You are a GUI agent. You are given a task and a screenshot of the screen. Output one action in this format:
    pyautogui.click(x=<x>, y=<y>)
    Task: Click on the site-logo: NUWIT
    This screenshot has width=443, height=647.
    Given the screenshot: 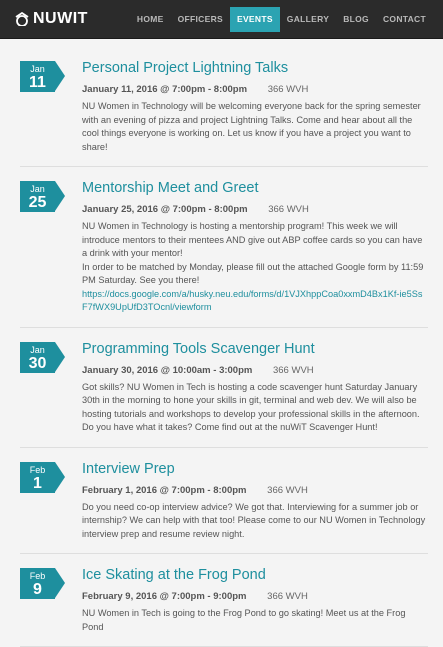 What is the action you would take?
    pyautogui.click(x=71, y=19)
    